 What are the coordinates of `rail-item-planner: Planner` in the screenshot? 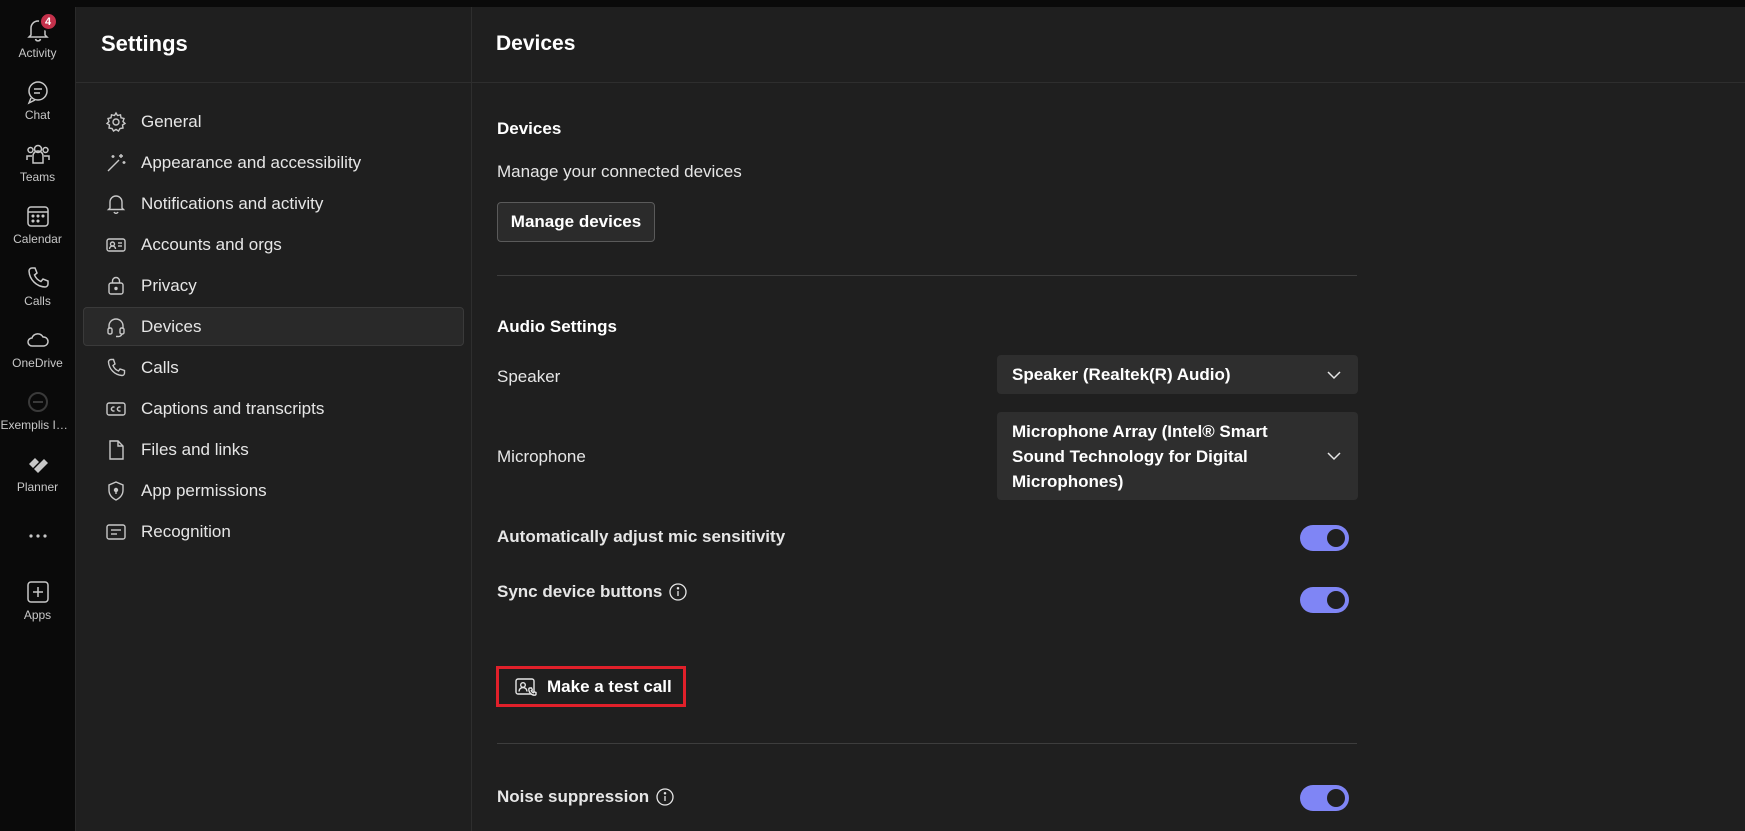 It's located at (37, 472).